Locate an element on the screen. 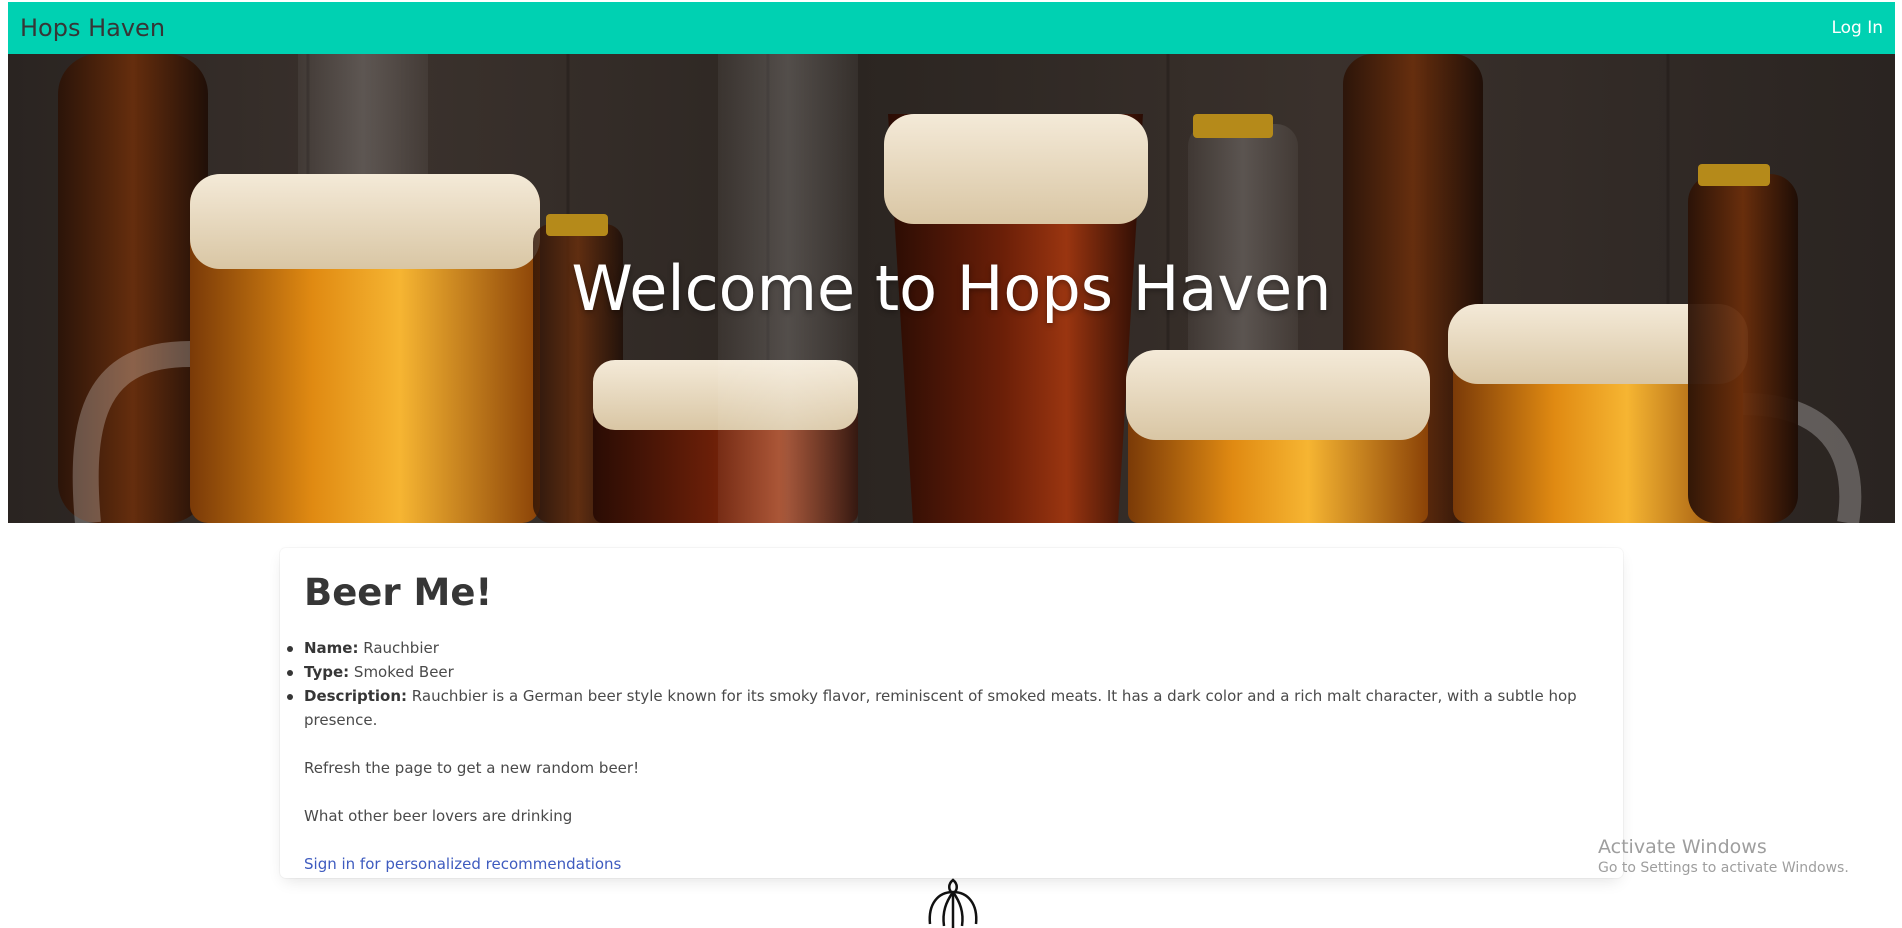 The image size is (1902, 928). others-drinking-text: What other beer lovers are drinking is located at coordinates (438, 816).